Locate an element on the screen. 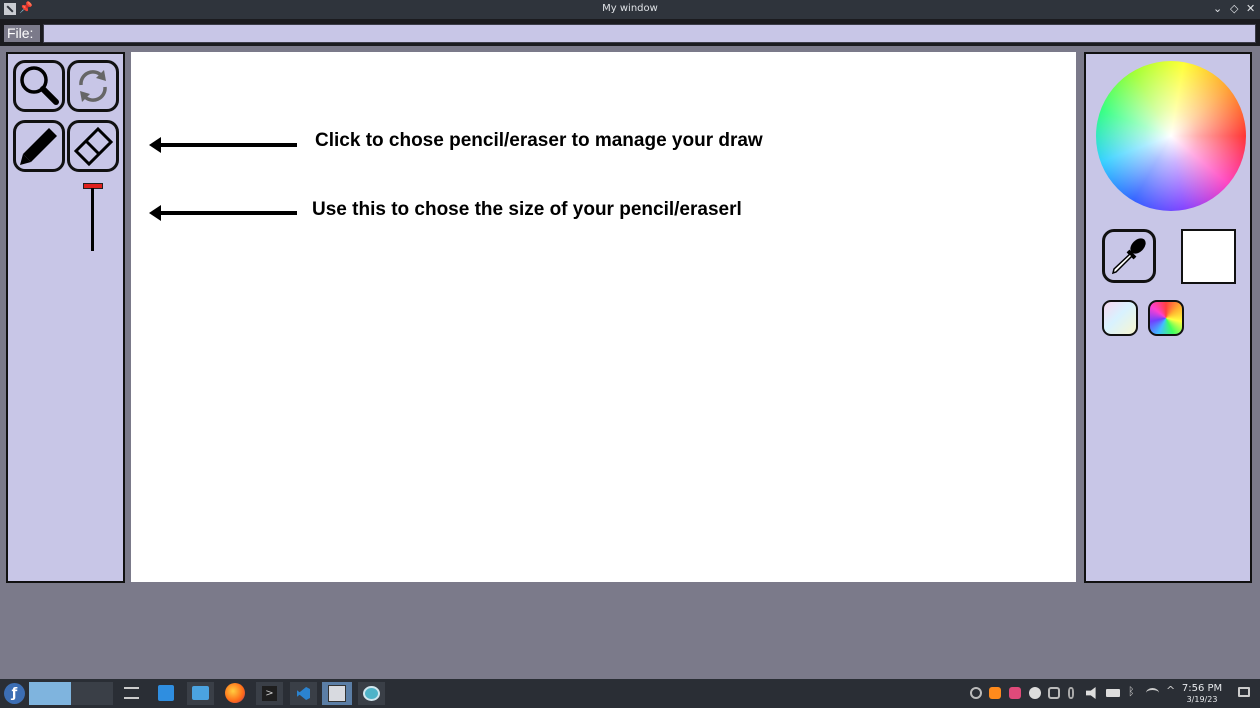  clock-date: 3/19/23 is located at coordinates (1202, 699).